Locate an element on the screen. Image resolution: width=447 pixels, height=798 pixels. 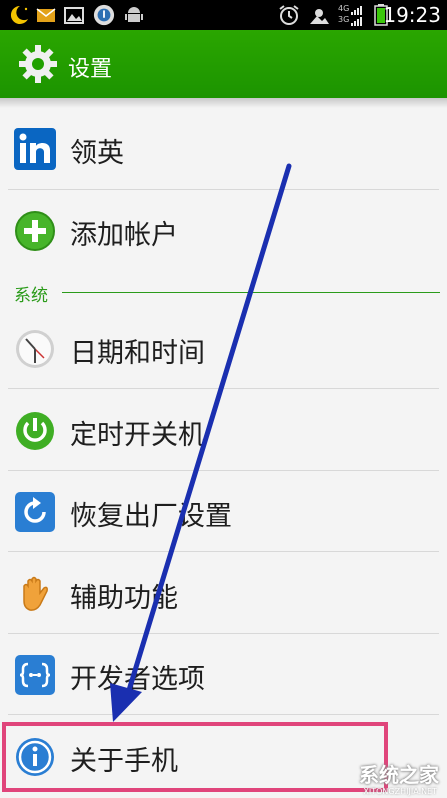
settings-item-date-time: 日期和时间 is located at coordinates (223, 348).